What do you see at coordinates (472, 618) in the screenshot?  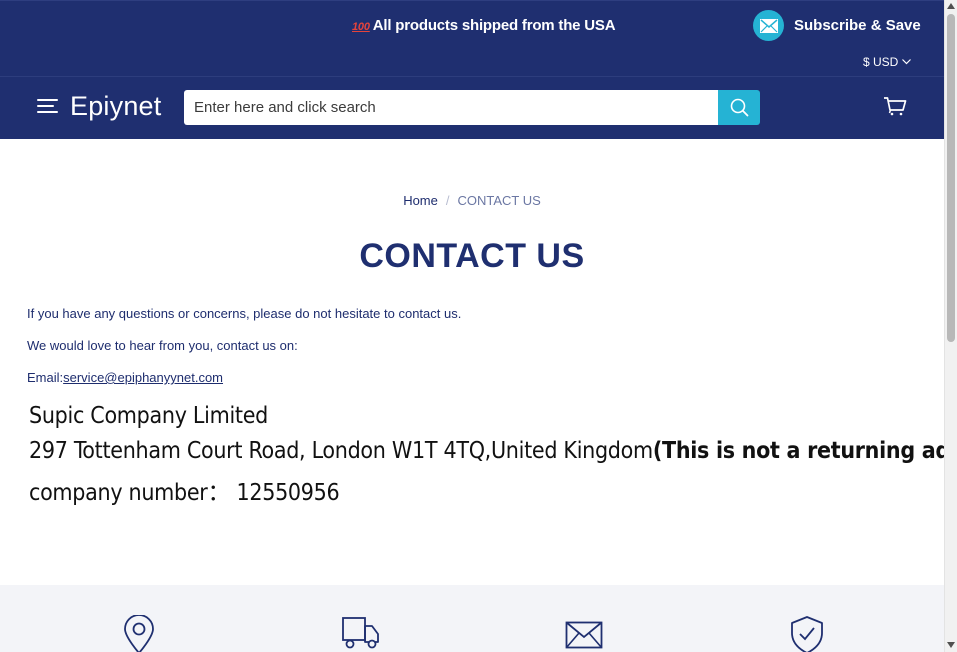 I see `features-band` at bounding box center [472, 618].